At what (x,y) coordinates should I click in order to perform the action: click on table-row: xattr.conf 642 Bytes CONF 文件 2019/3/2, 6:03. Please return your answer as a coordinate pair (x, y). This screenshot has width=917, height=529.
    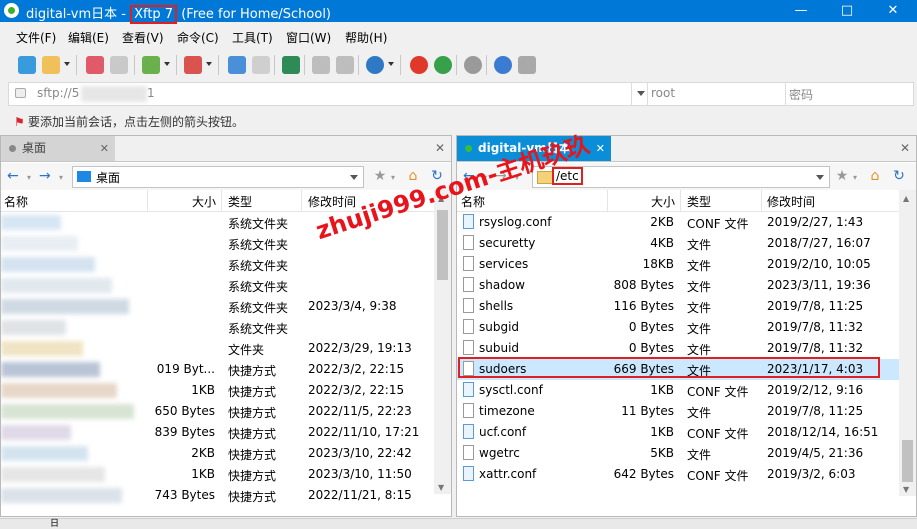
    Looking at the image, I should click on (686, 474).